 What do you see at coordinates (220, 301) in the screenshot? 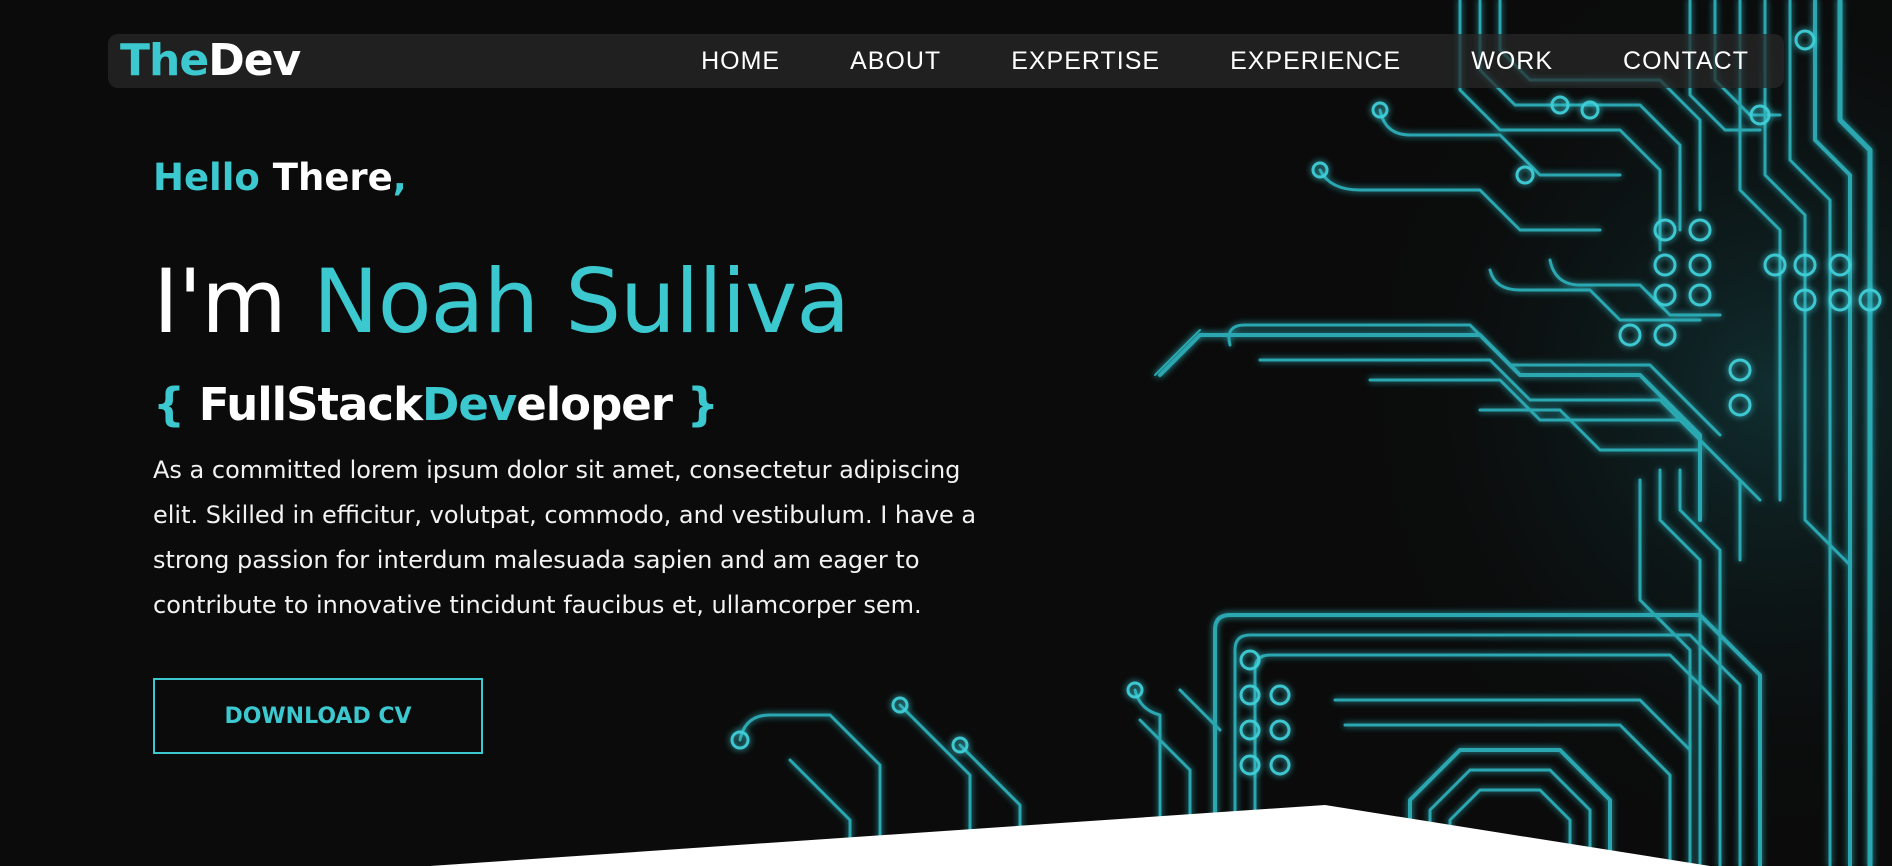
I see `intro-text: I'm` at bounding box center [220, 301].